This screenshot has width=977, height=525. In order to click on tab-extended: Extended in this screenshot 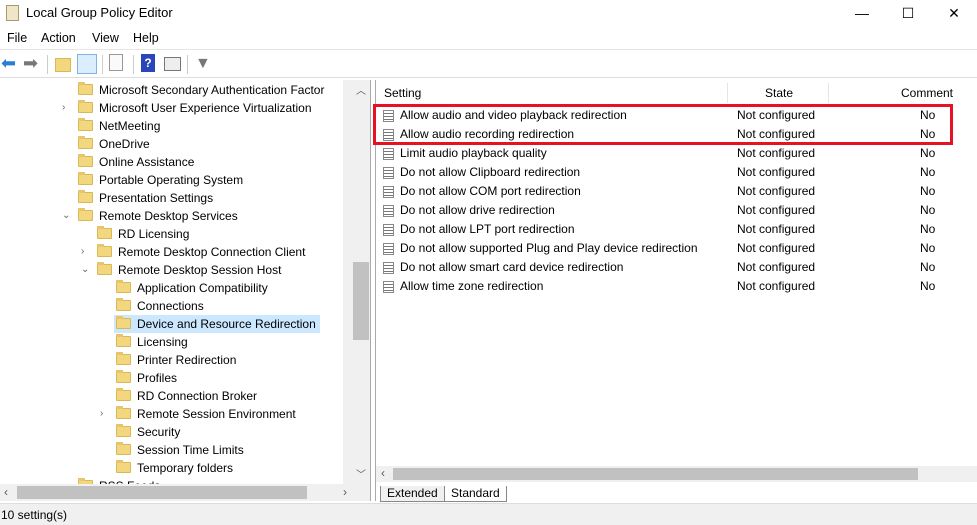, I will do `click(412, 494)`.